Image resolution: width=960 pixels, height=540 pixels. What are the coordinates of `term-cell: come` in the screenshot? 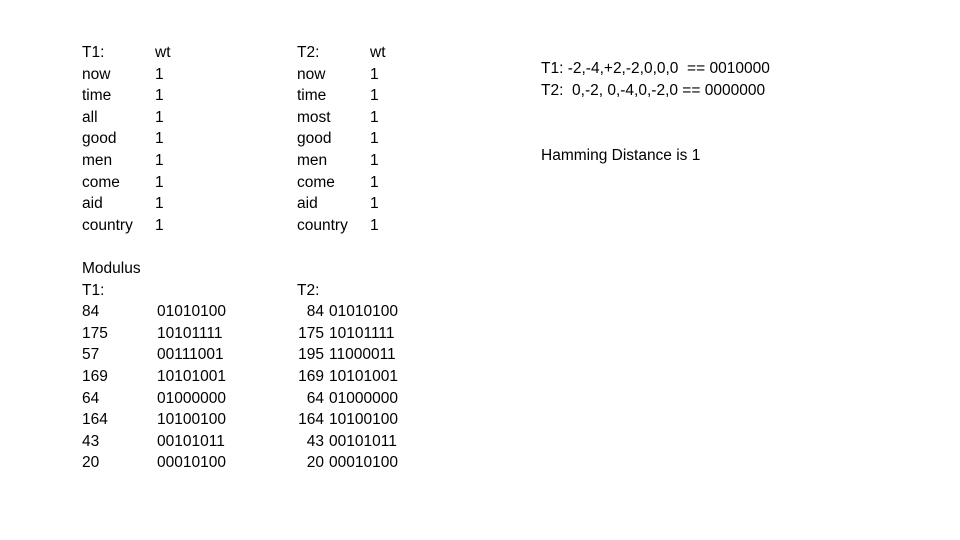 It's located at (101, 182).